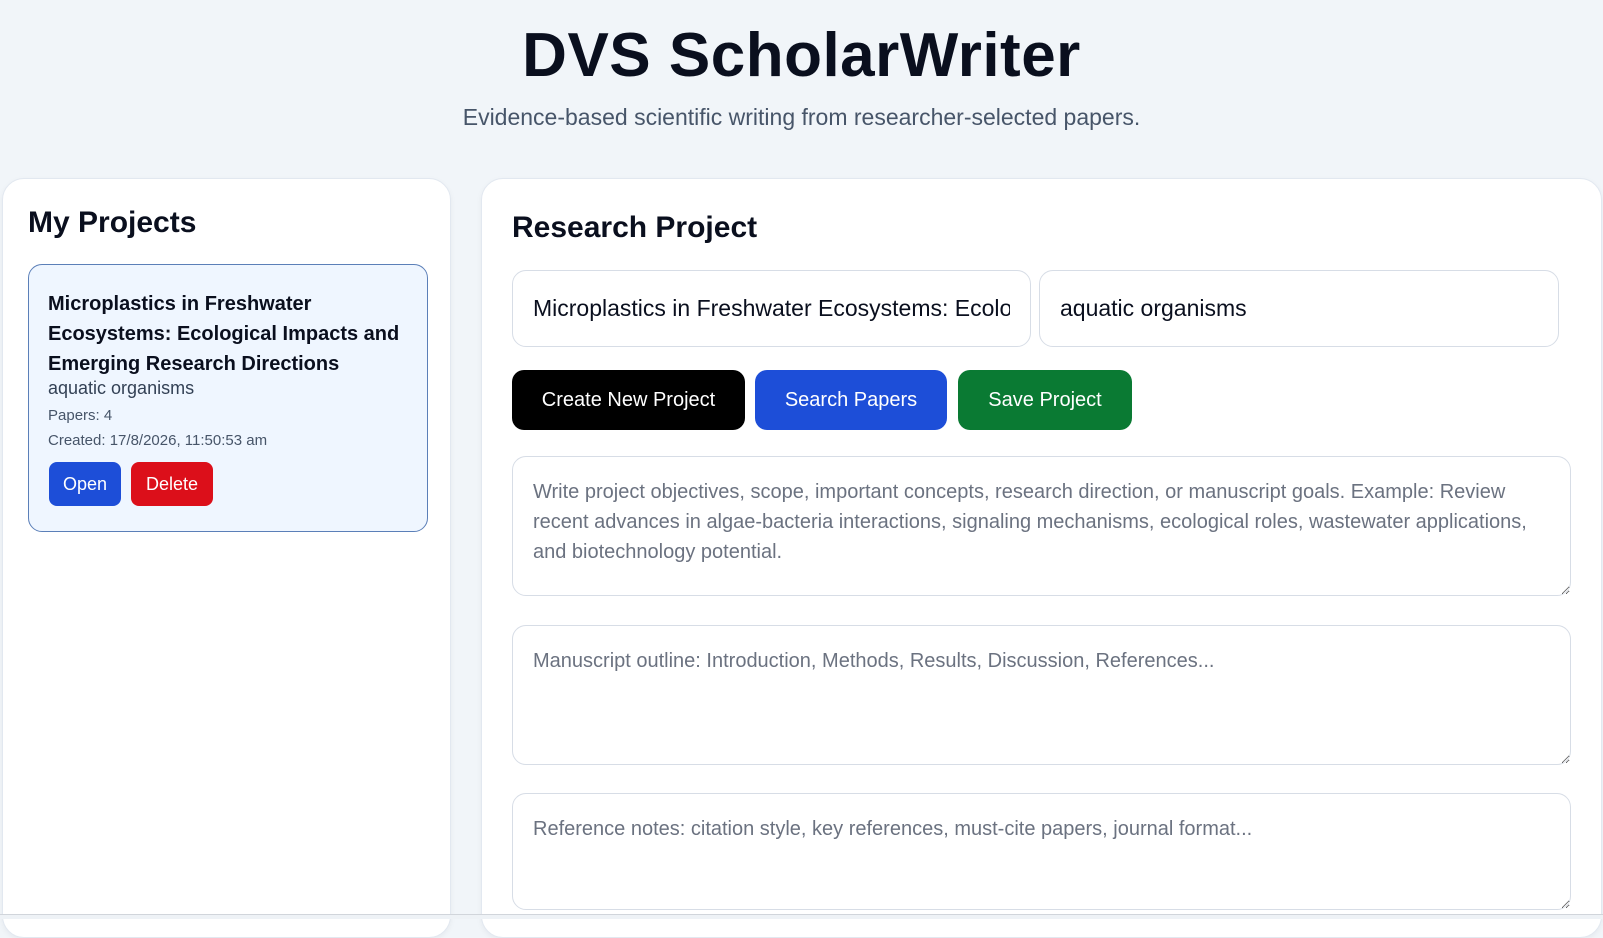 This screenshot has width=1603, height=938. I want to click on project-card-papers: Papers: 4, so click(80, 415).